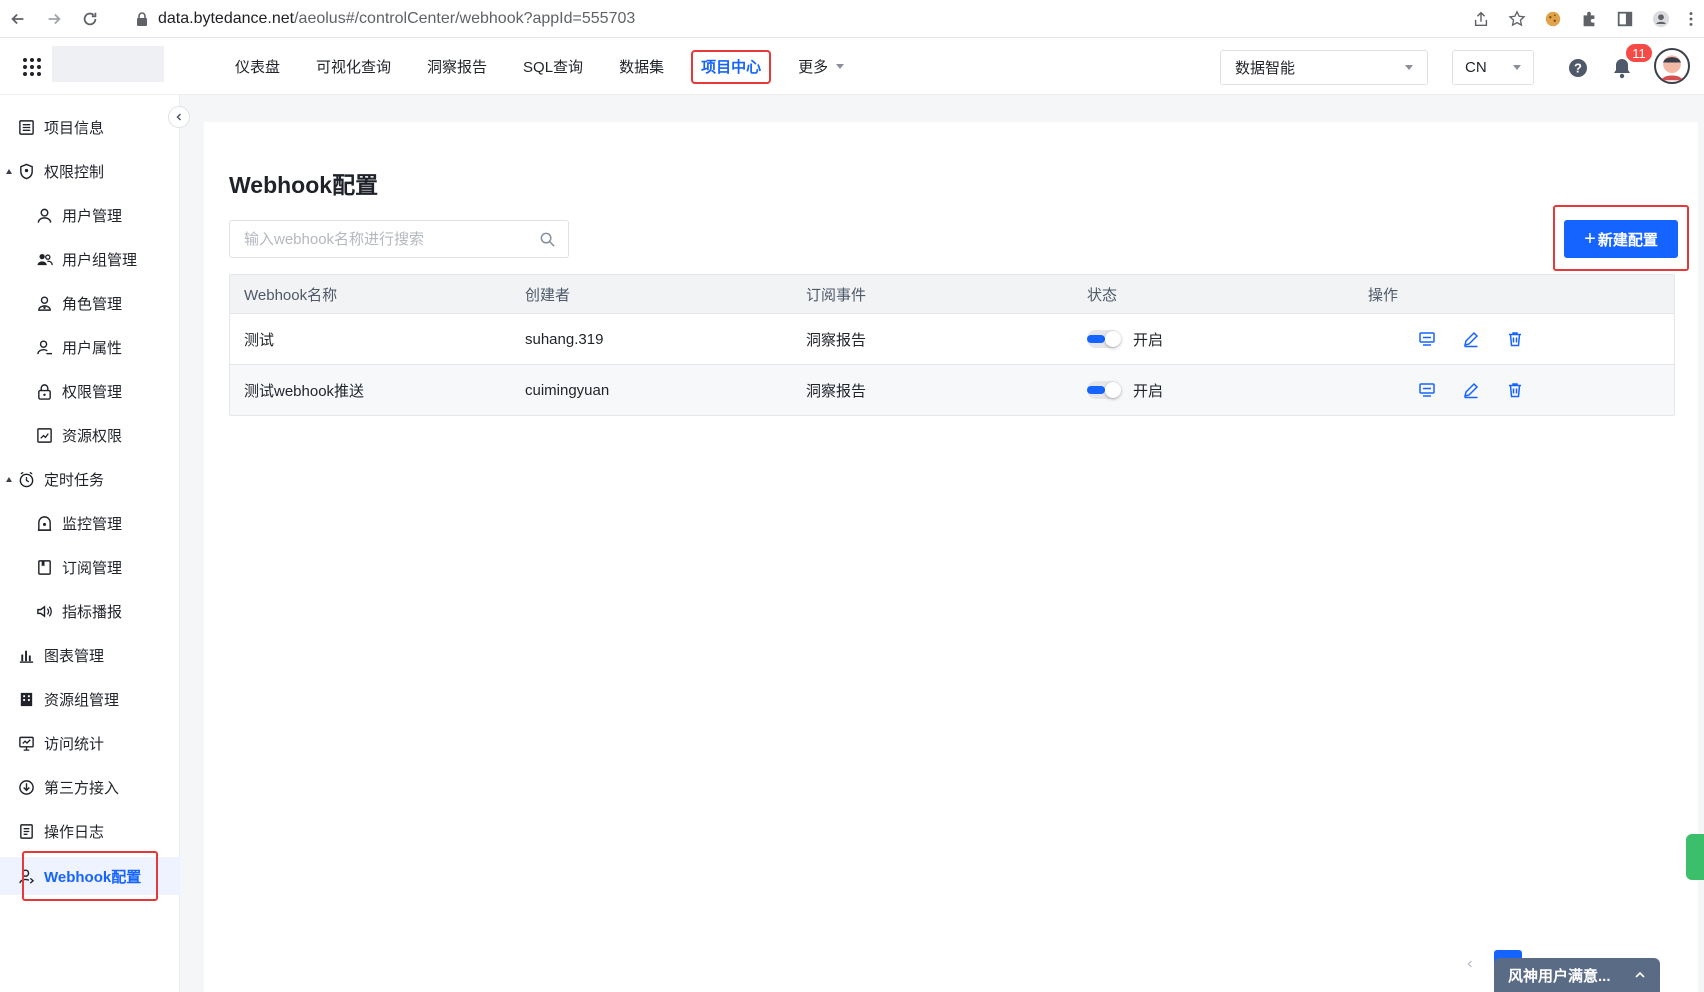  I want to click on sidebar-item-label: 用户属性, so click(92, 348).